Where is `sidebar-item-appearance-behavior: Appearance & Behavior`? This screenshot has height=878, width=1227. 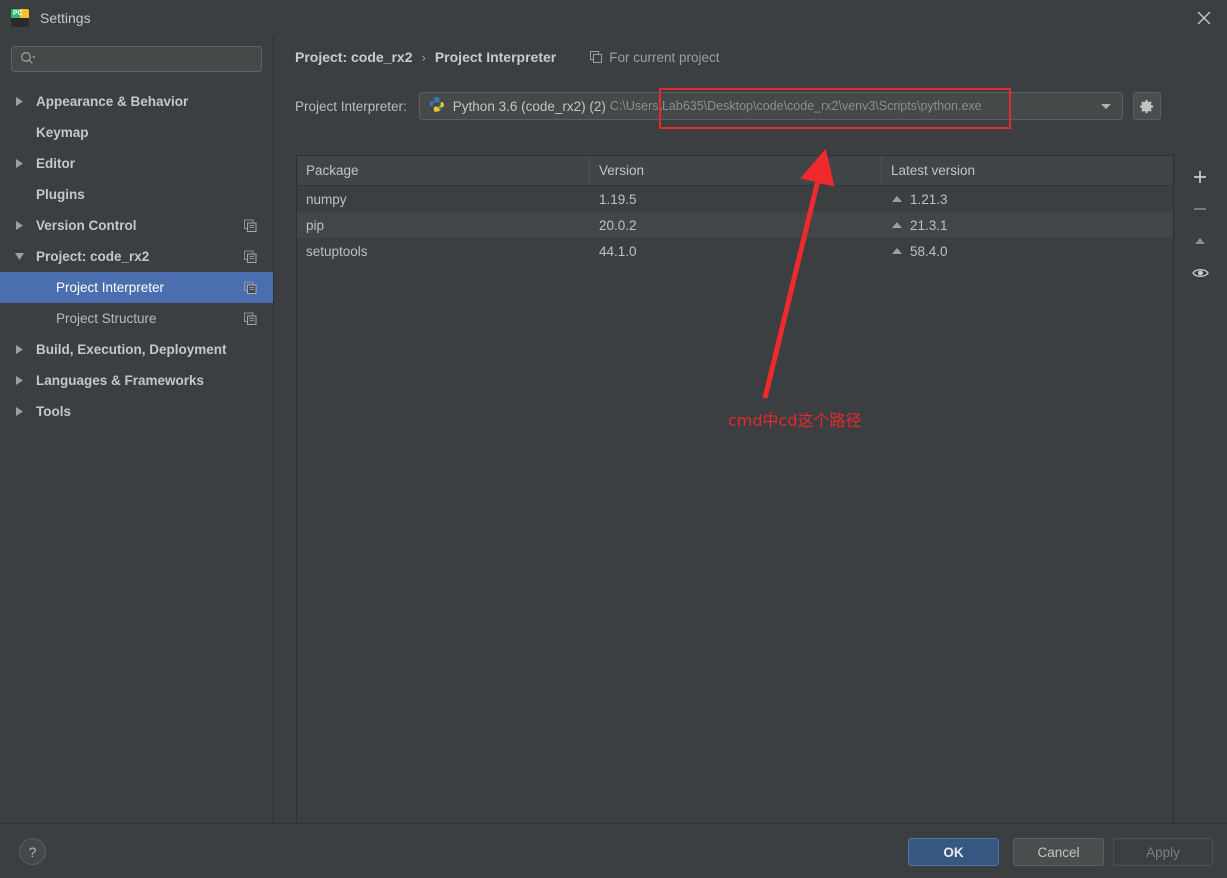 sidebar-item-appearance-behavior: Appearance & Behavior is located at coordinates (136, 101).